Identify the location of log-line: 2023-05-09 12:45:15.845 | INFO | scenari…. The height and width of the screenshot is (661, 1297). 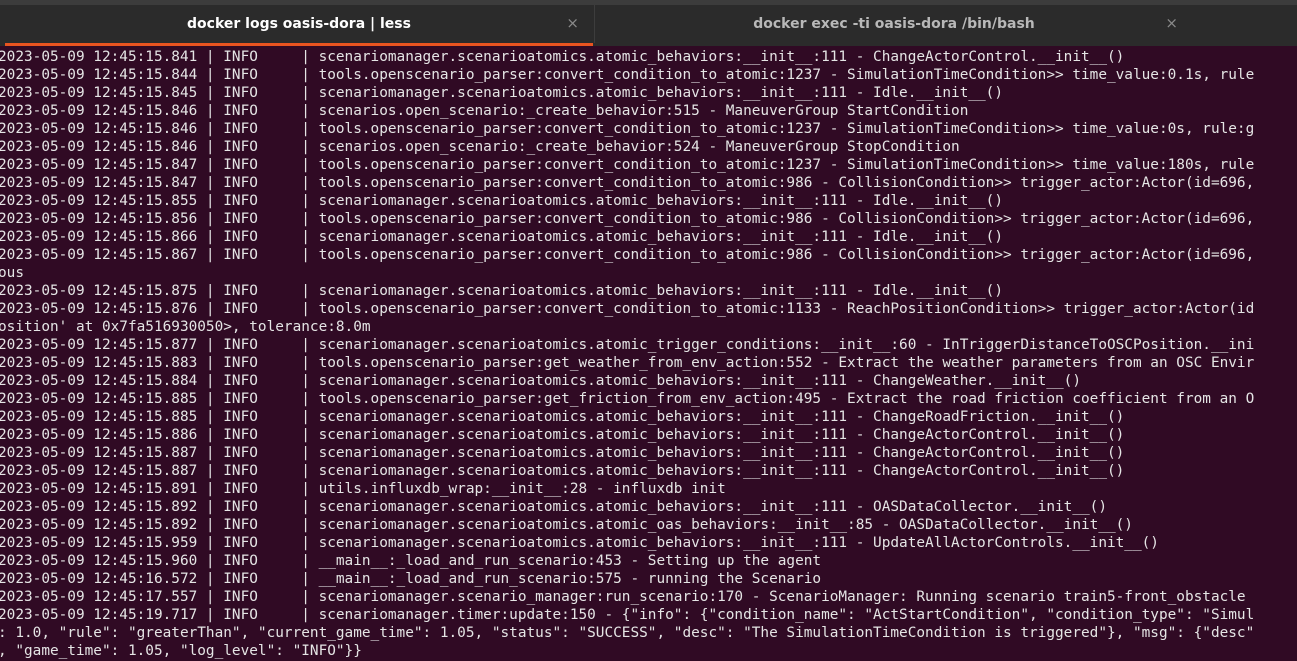
(502, 93).